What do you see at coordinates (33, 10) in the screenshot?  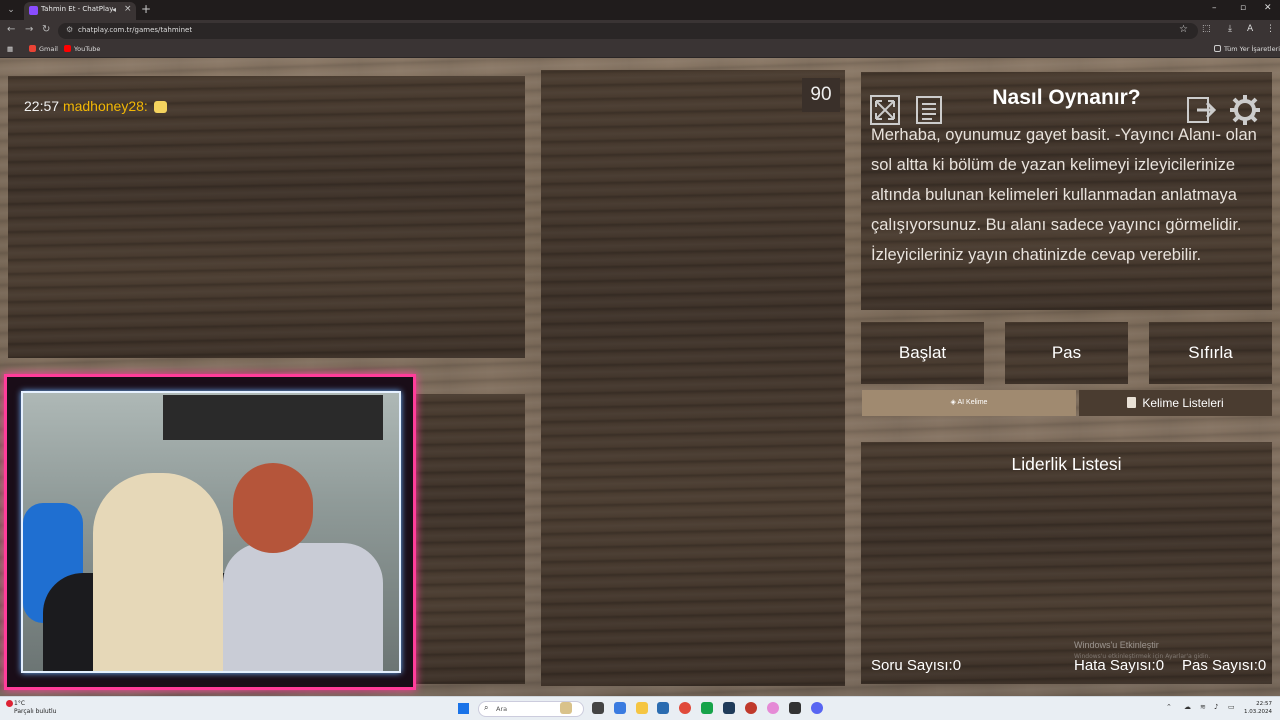 I see `chatplay-favicon-icon` at bounding box center [33, 10].